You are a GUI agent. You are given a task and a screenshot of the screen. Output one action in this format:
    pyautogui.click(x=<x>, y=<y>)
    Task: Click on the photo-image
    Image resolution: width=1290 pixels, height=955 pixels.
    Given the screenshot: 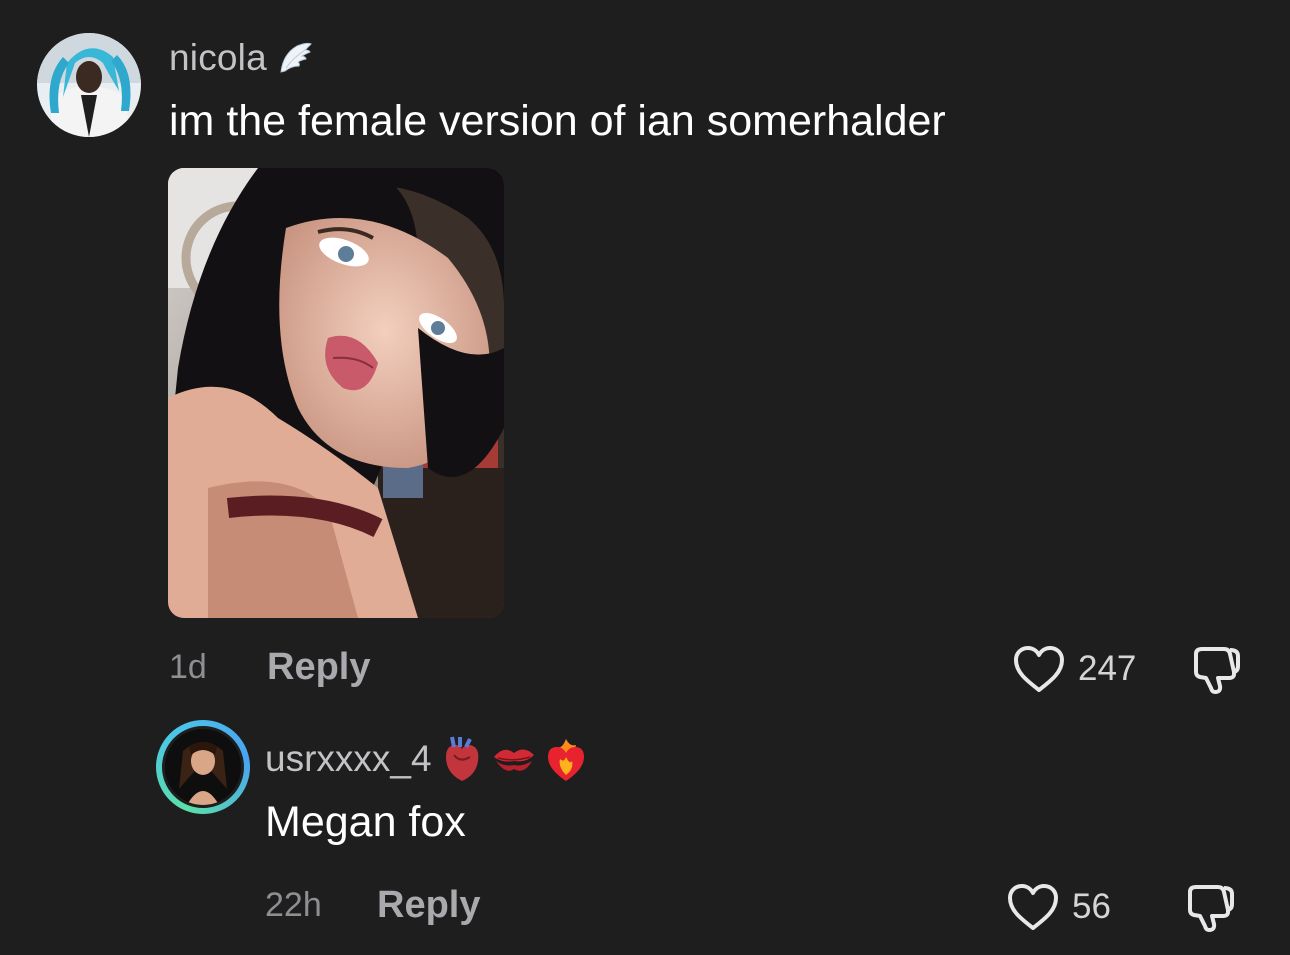 What is the action you would take?
    pyautogui.click(x=336, y=393)
    